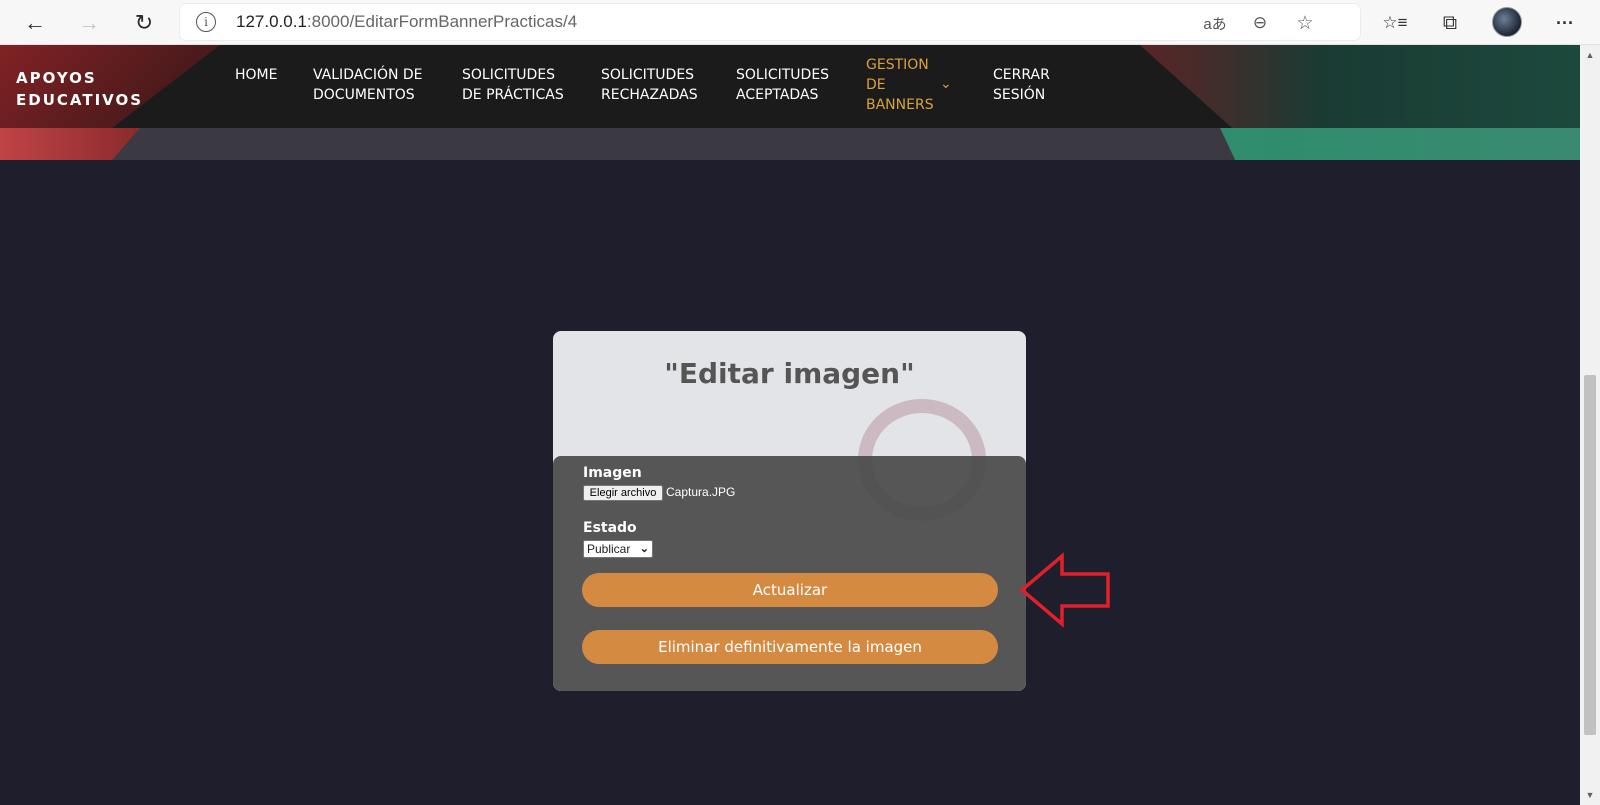 The height and width of the screenshot is (805, 1600). Describe the element at coordinates (206, 22) in the screenshot. I see `site-info-icon: i` at that location.